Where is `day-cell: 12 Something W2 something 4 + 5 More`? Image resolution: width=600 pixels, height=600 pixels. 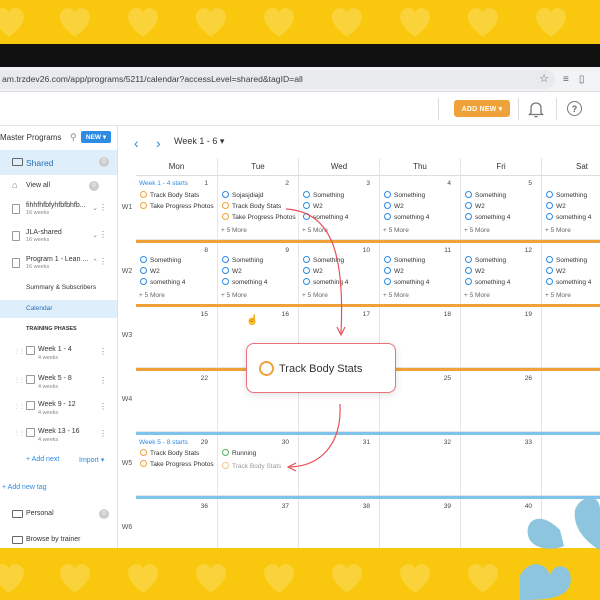 day-cell: 12 Something W2 something 4 + 5 More is located at coordinates (501, 274).